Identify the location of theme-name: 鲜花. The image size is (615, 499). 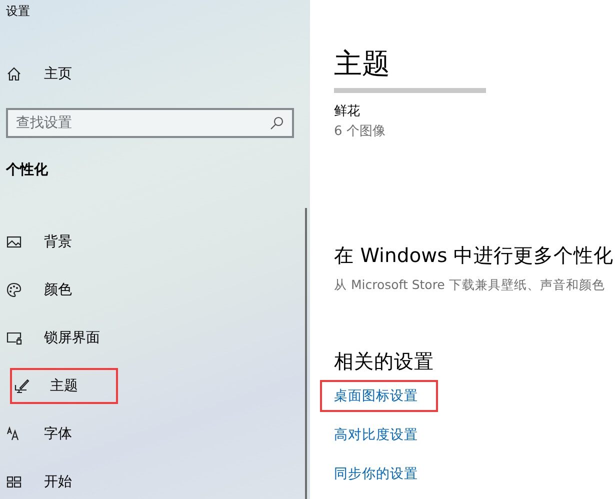
(347, 111).